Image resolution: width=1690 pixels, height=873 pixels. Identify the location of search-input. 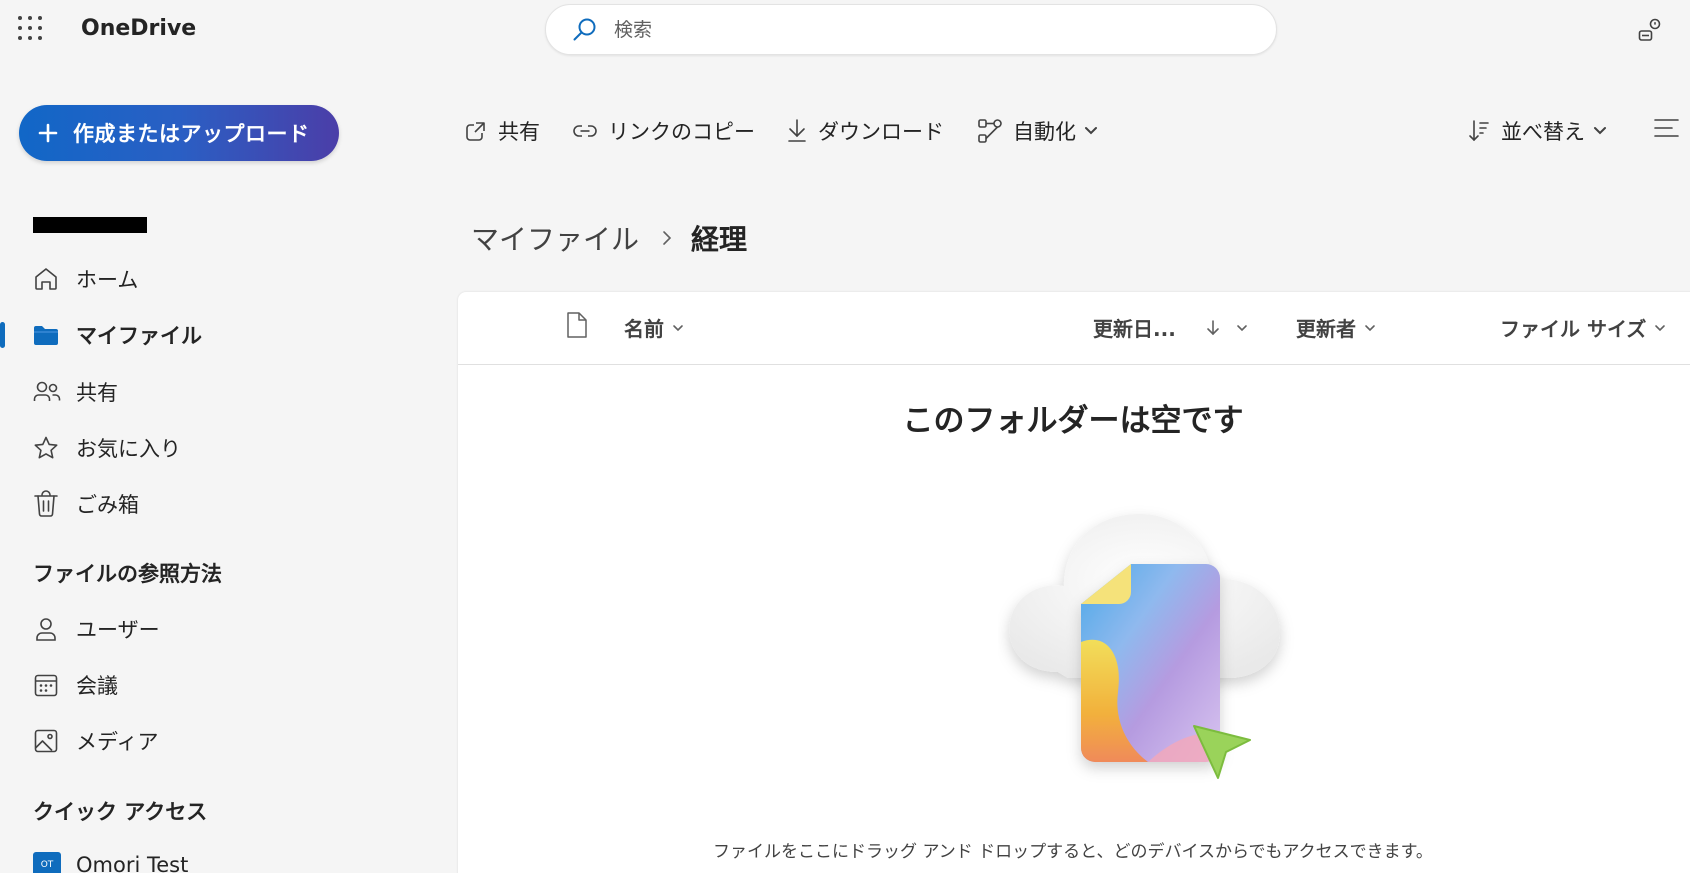
(914, 29).